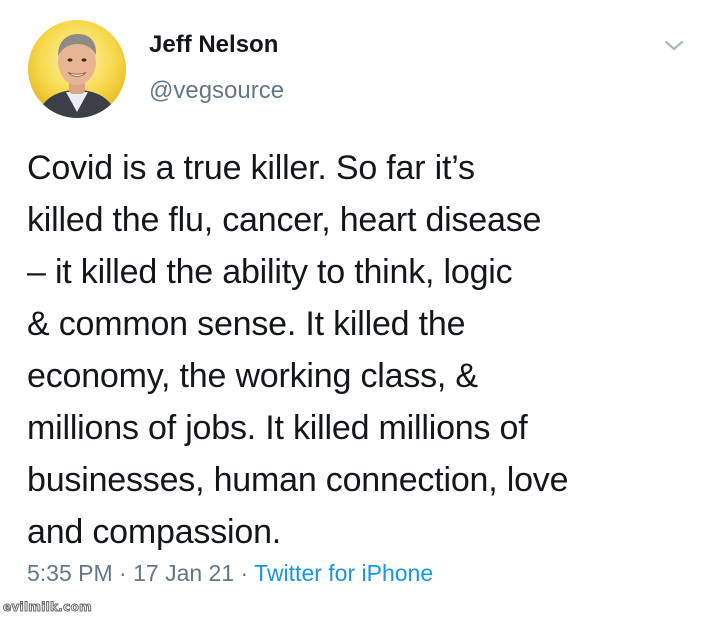 The height and width of the screenshot is (619, 720). I want to click on tweet-text-line: – it killed the ability to think, logic, so click(270, 272).